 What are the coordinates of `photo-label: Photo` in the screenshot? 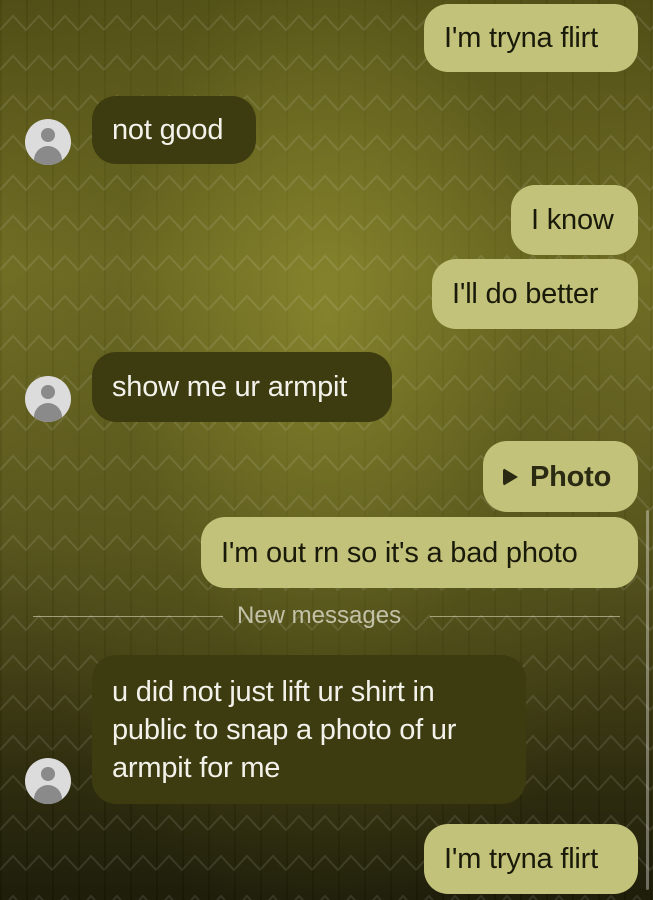 It's located at (571, 476).